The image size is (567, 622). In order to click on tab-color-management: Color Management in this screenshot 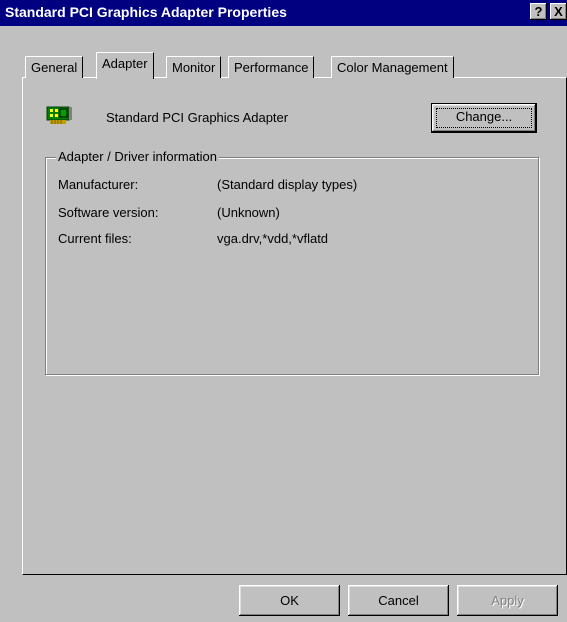, I will do `click(392, 67)`.